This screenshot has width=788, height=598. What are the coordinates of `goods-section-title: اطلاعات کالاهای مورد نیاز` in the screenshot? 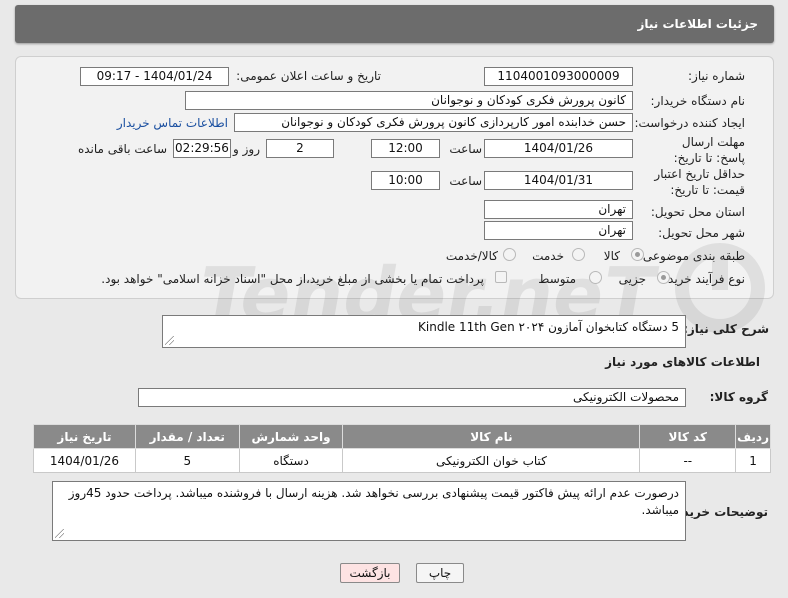 It's located at (682, 362).